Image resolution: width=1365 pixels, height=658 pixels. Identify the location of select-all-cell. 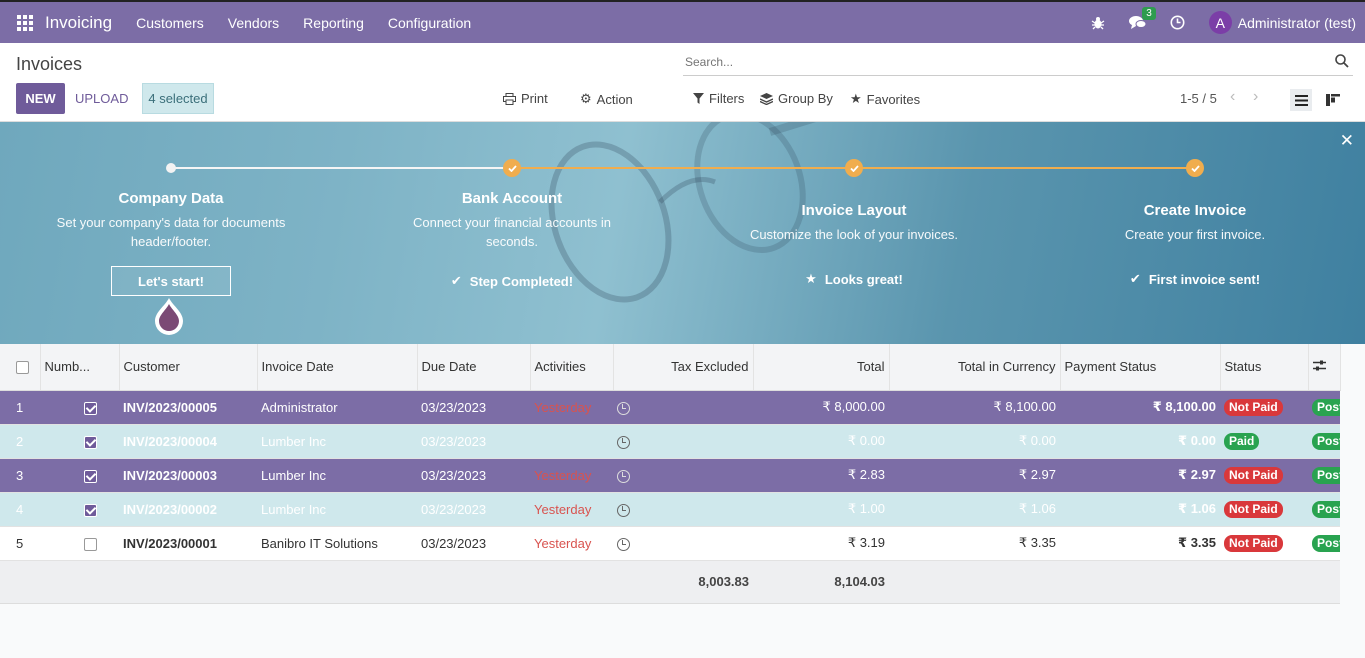
(20, 367).